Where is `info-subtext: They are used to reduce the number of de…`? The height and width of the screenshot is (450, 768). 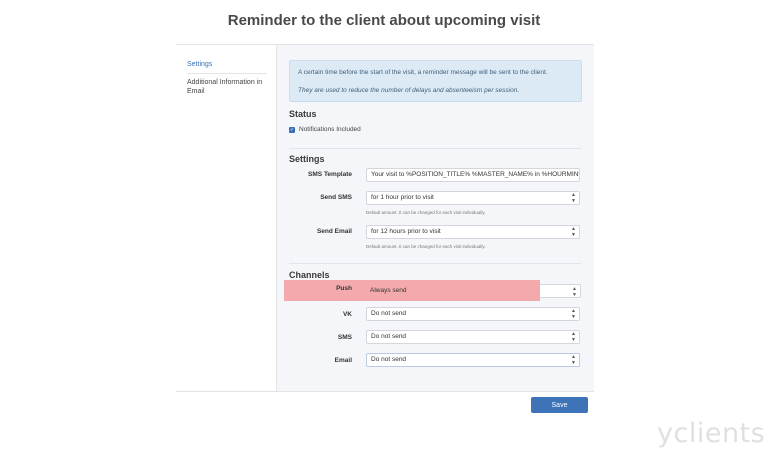 info-subtext: They are used to reduce the number of de… is located at coordinates (409, 90).